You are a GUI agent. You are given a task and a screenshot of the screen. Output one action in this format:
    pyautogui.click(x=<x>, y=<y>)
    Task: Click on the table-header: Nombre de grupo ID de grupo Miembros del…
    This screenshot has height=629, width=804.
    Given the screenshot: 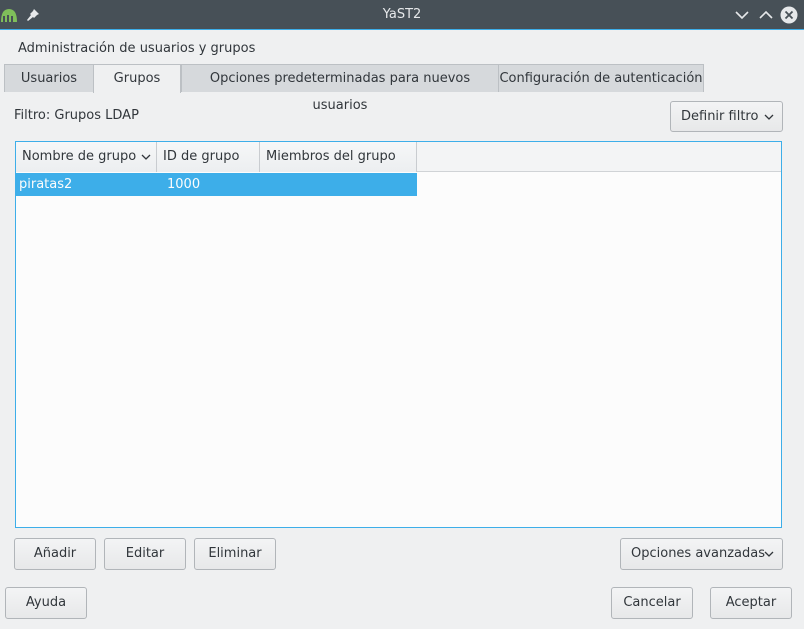 What is the action you would take?
    pyautogui.click(x=398, y=157)
    